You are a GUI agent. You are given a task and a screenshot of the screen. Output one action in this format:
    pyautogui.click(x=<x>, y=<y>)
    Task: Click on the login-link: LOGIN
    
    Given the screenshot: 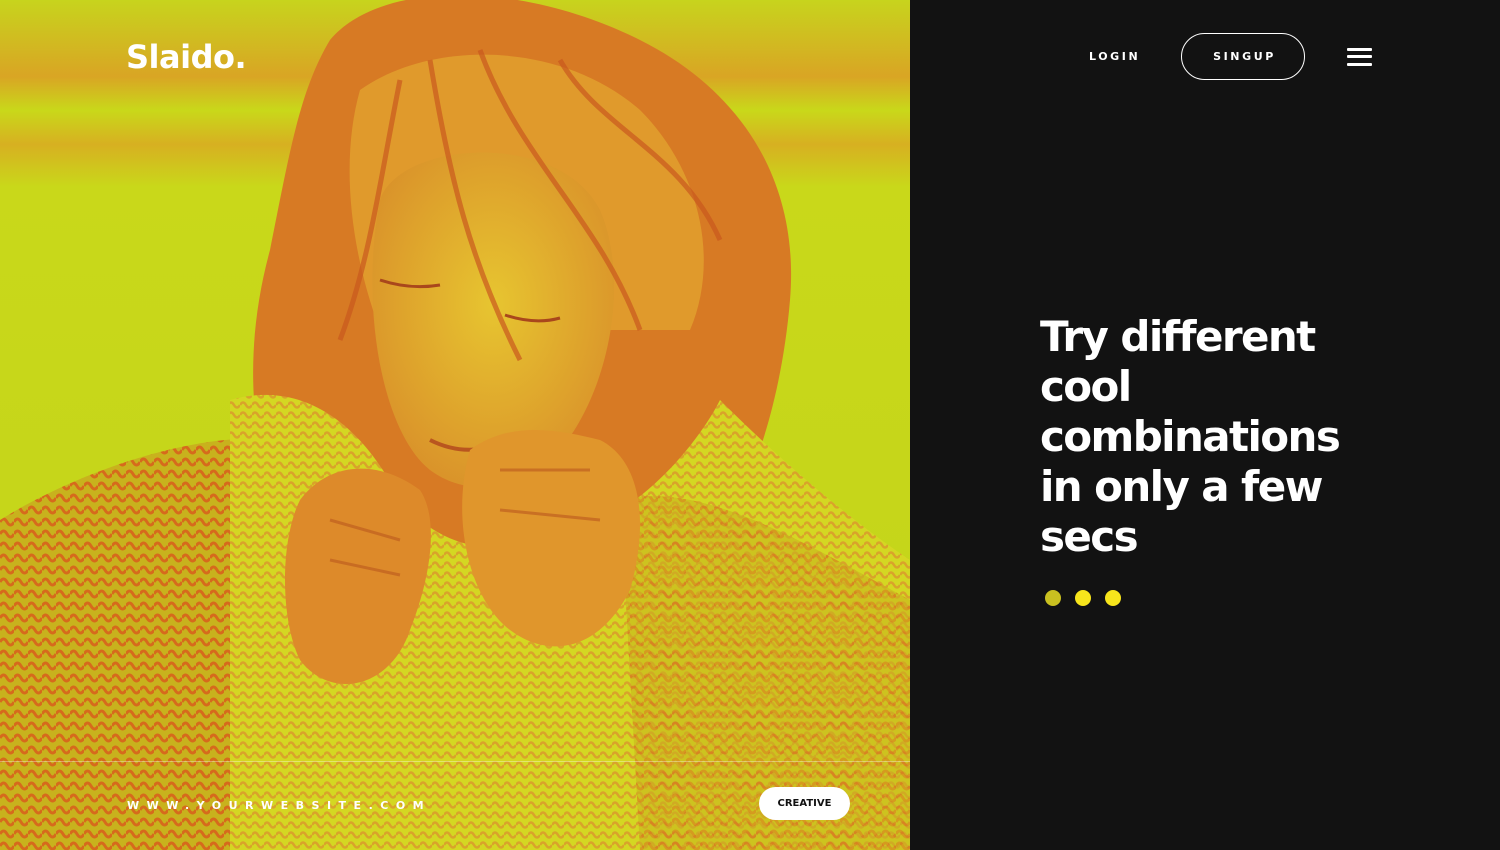 What is the action you would take?
    pyautogui.click(x=1114, y=56)
    